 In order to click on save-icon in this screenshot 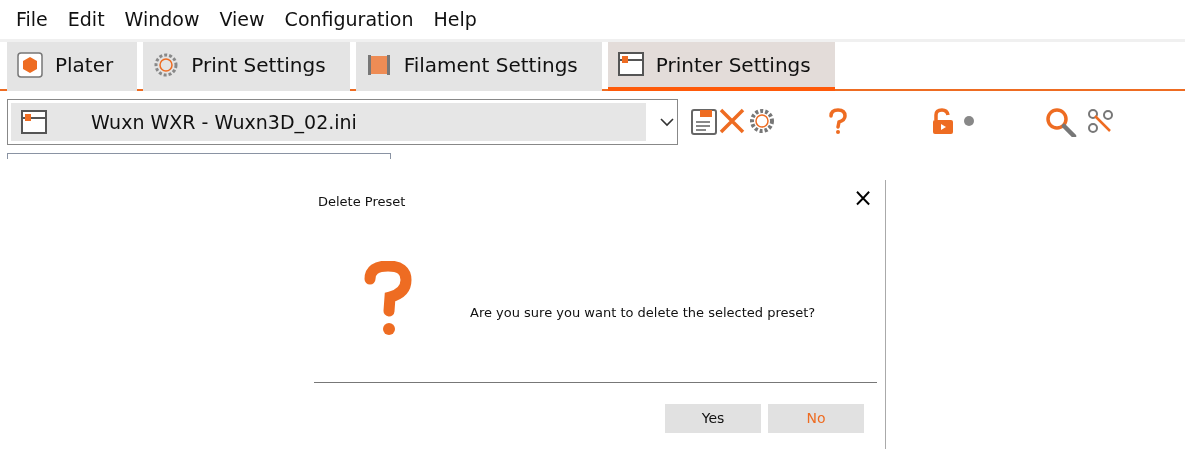, I will do `click(704, 122)`.